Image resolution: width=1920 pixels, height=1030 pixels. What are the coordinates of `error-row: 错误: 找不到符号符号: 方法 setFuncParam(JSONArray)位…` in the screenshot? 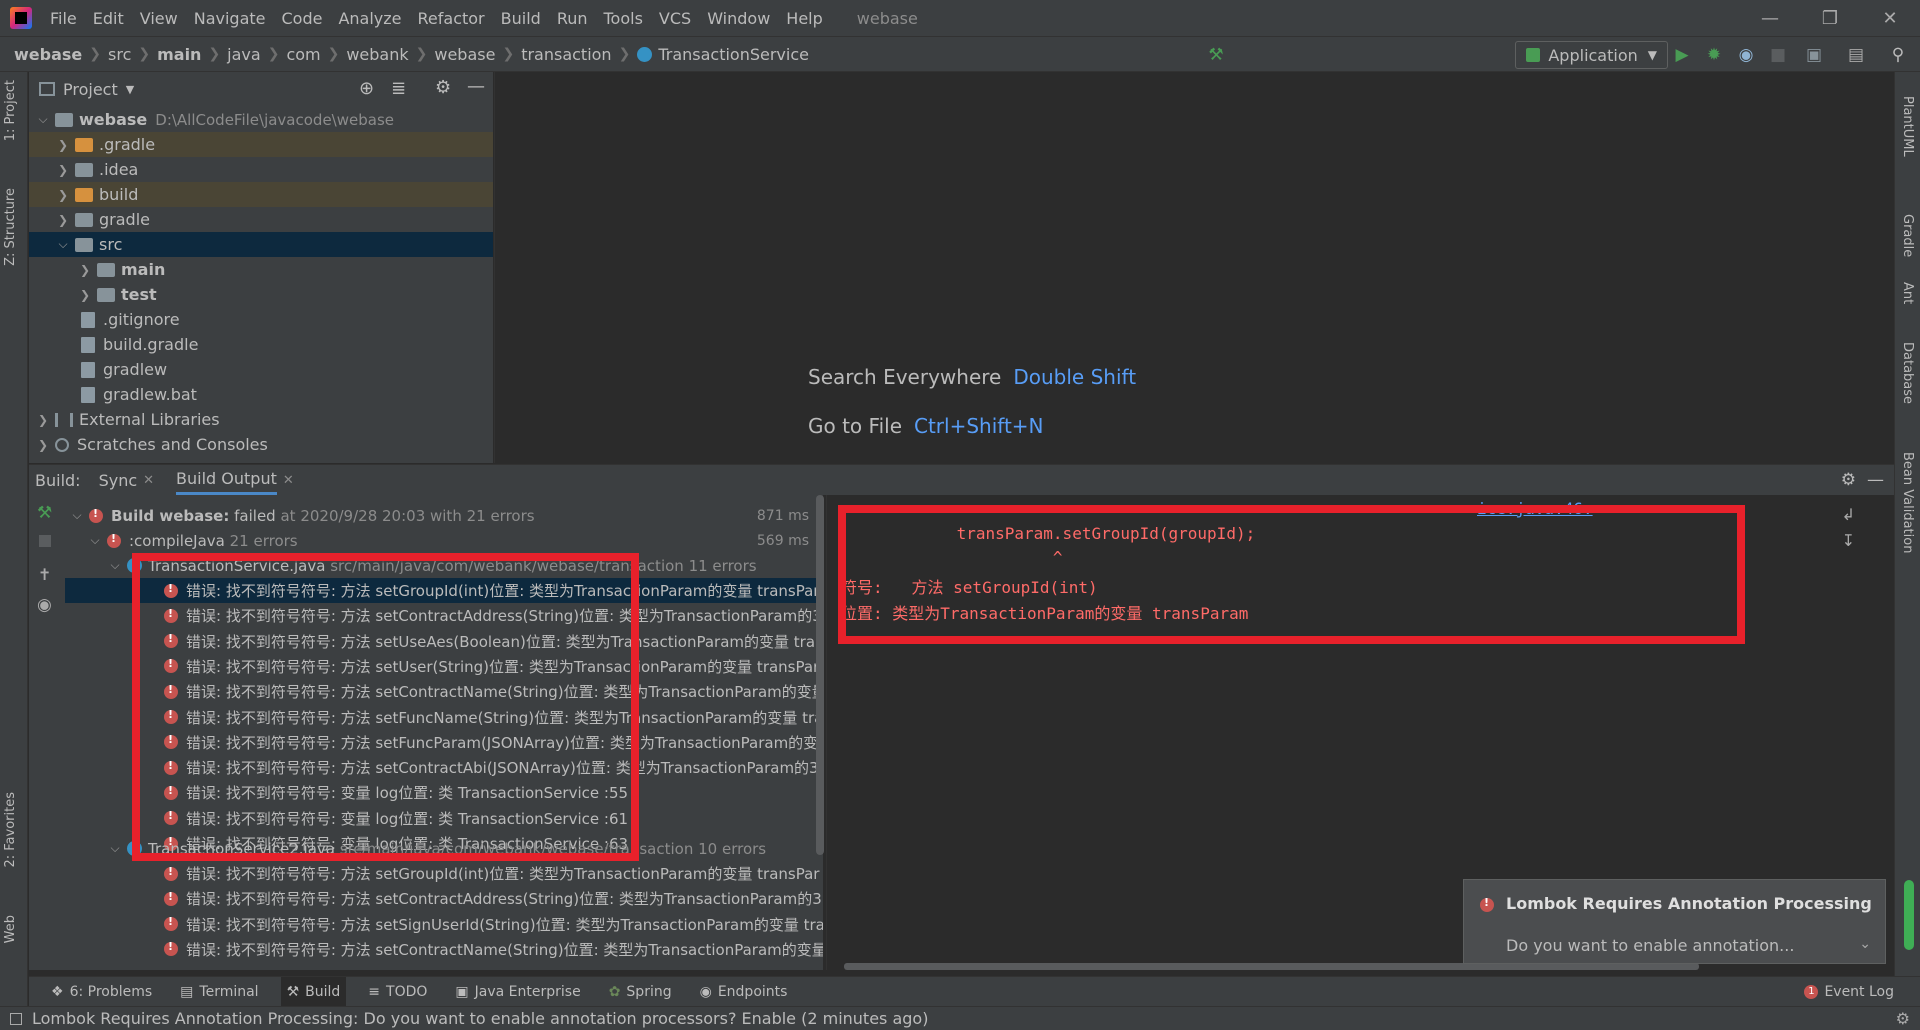 It's located at (444, 742).